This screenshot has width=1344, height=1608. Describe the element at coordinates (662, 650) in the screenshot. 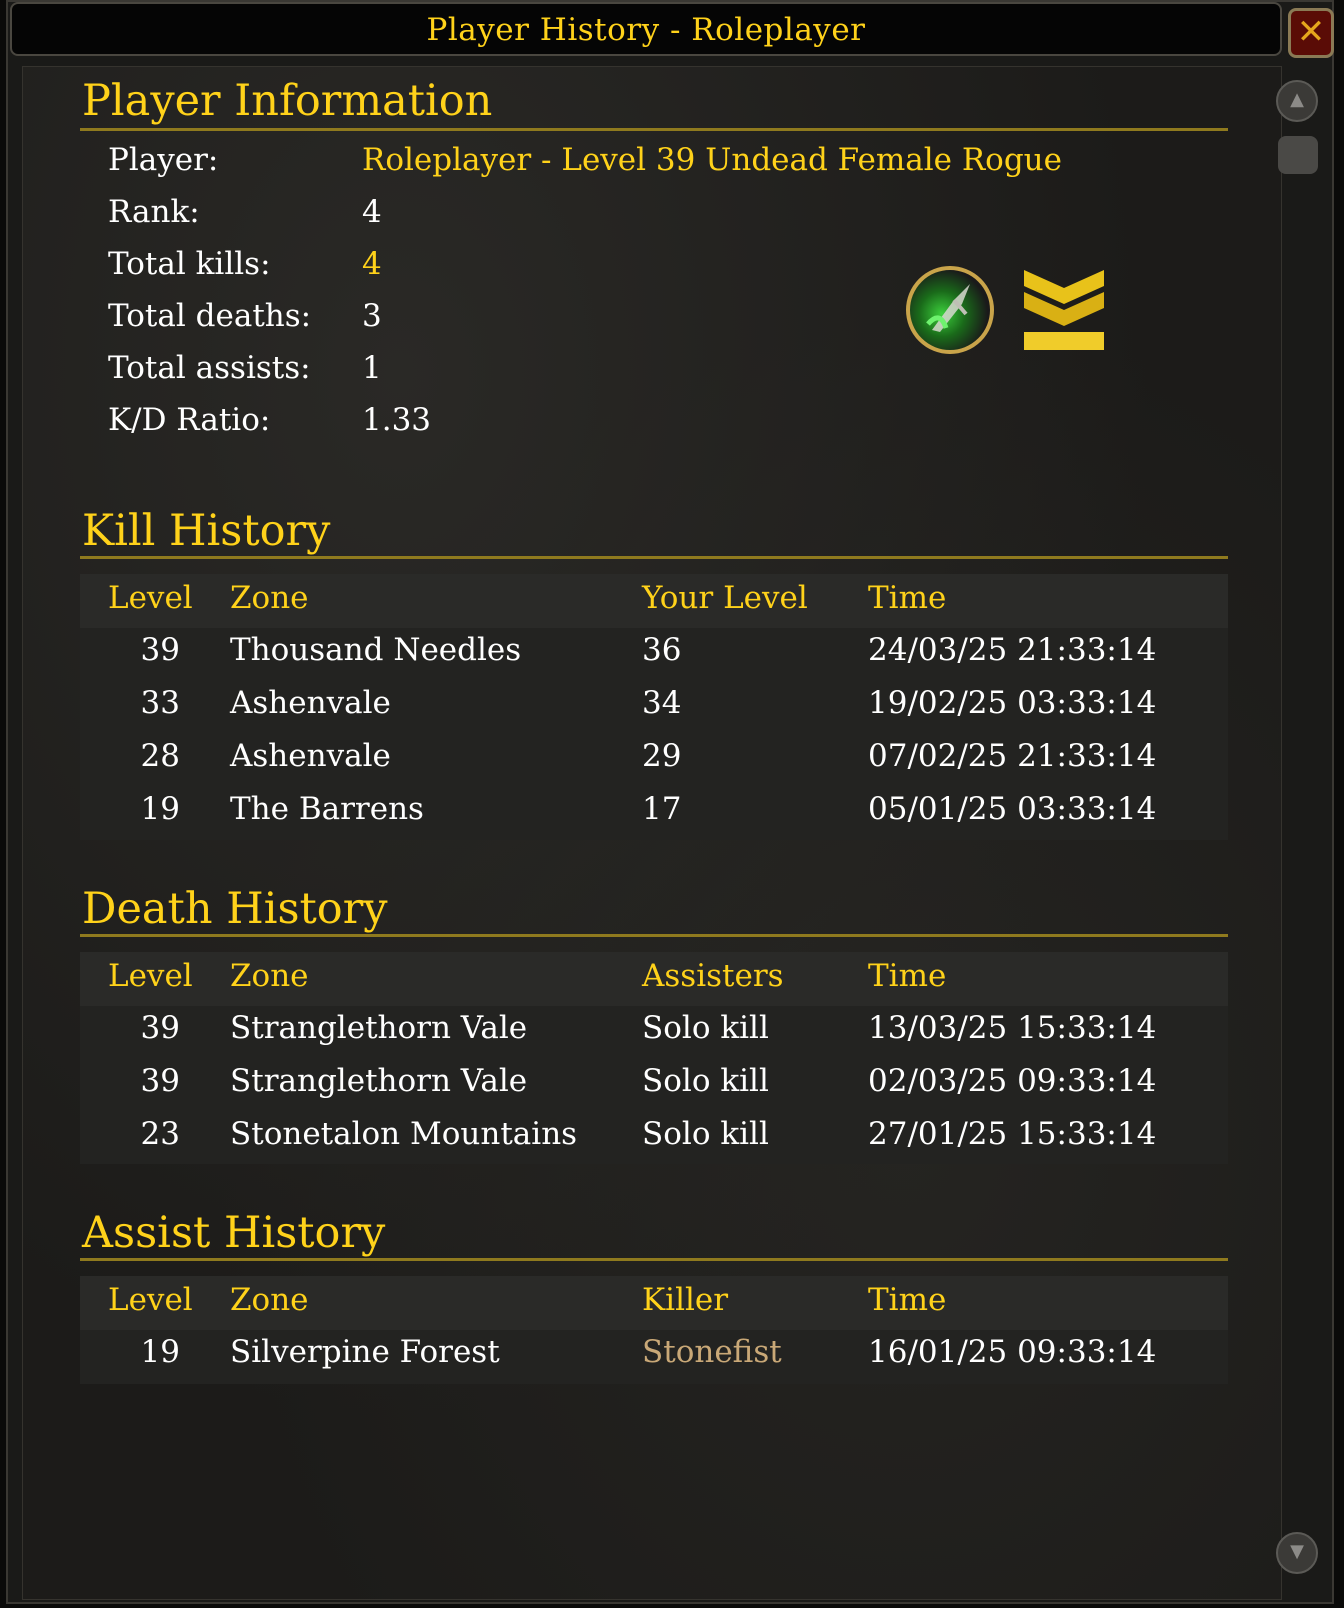

I see `your-level-cell: 36` at that location.